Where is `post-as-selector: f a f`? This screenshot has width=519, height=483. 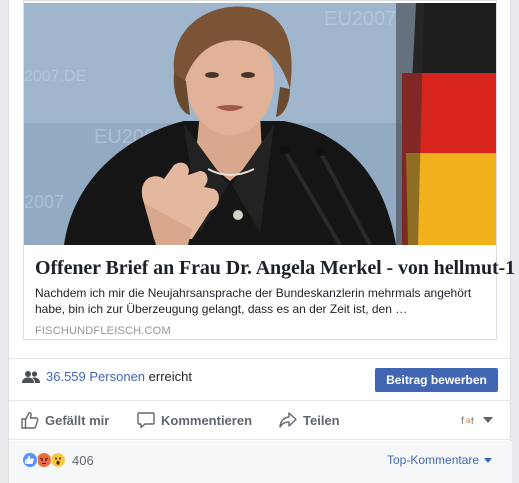 post-as-selector: f a f is located at coordinates (477, 420).